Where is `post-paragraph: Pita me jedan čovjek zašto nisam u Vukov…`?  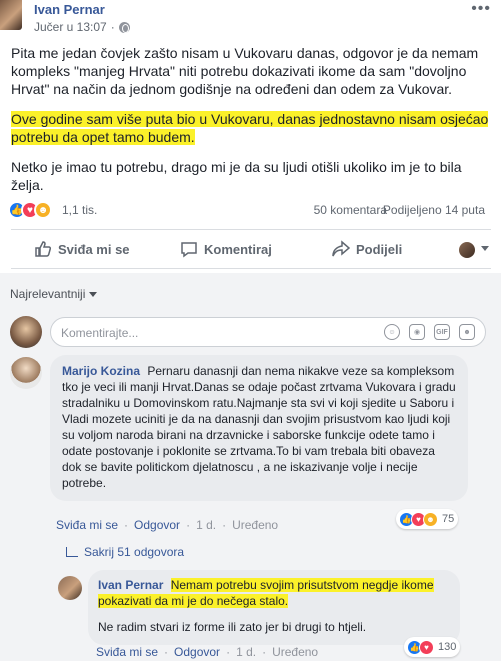
post-paragraph: Pita me jedan čovjek zašto nisam u Vukov… is located at coordinates (245, 71).